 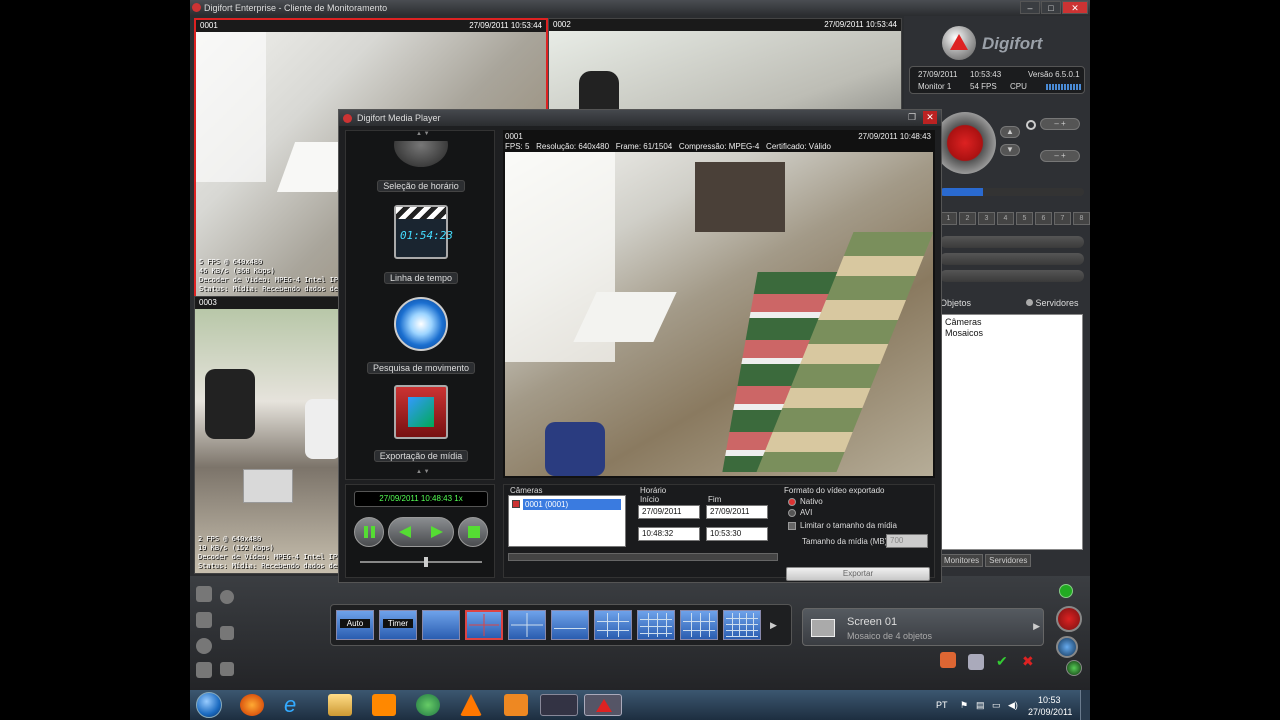 What do you see at coordinates (1012, 242) in the screenshot?
I see `preset-dropdown` at bounding box center [1012, 242].